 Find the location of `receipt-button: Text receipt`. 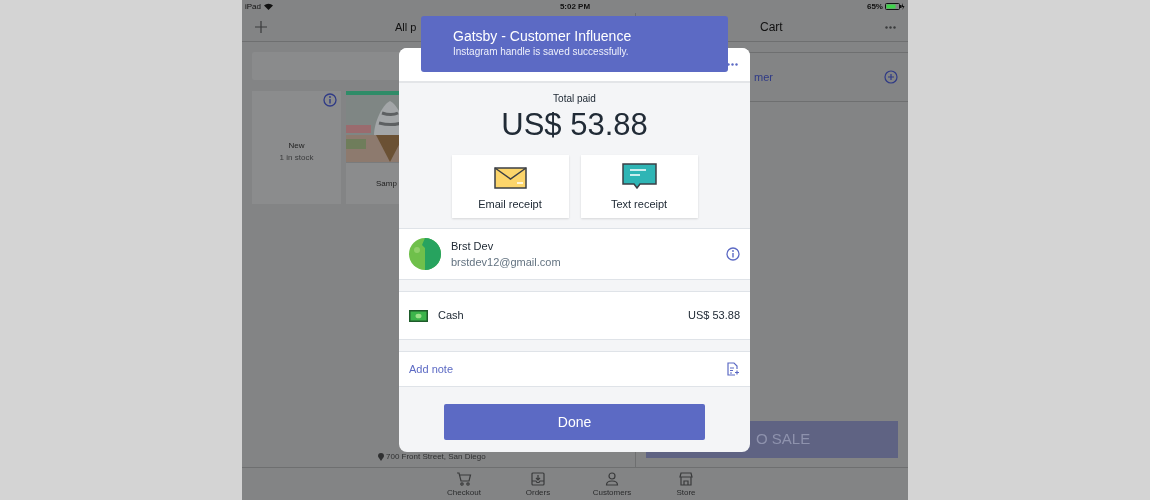

receipt-button: Text receipt is located at coordinates (639, 186).